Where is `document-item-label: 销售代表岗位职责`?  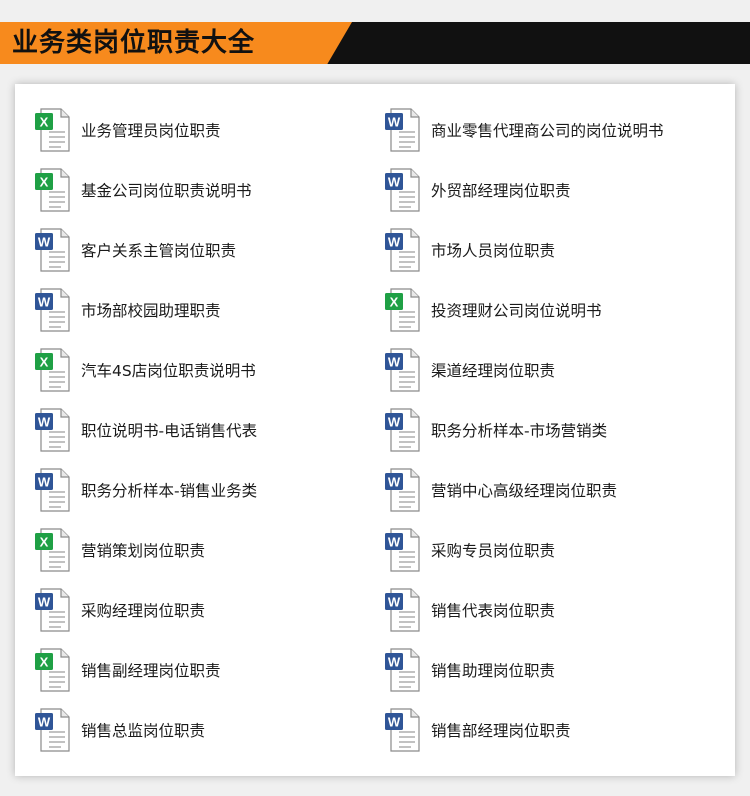 document-item-label: 销售代表岗位职责 is located at coordinates (493, 611).